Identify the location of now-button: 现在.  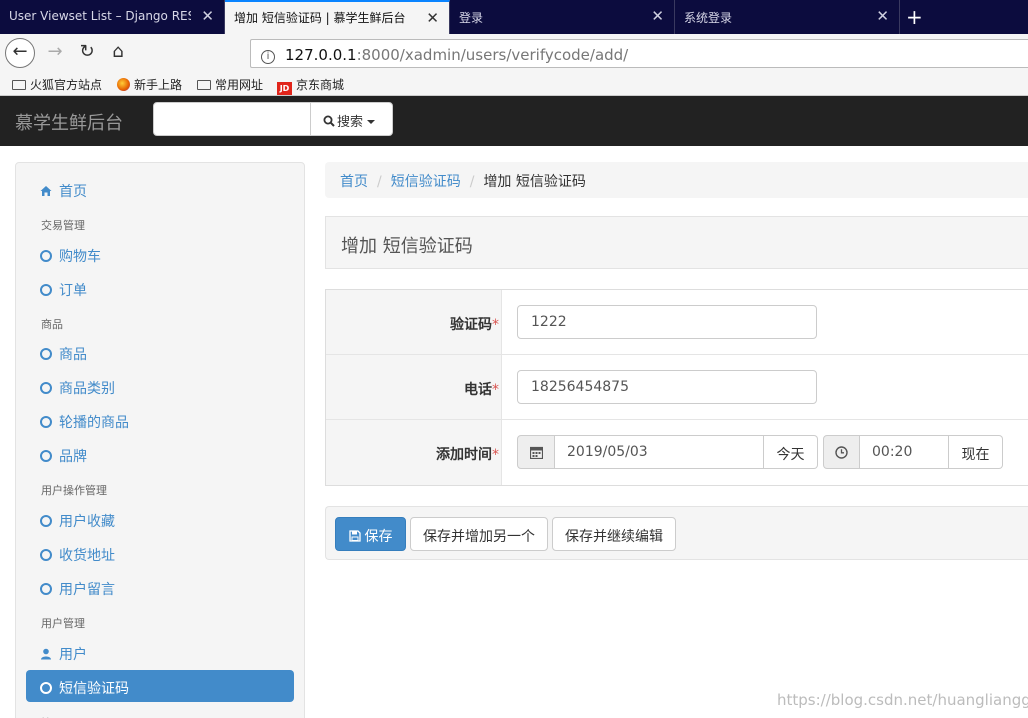
(976, 452).